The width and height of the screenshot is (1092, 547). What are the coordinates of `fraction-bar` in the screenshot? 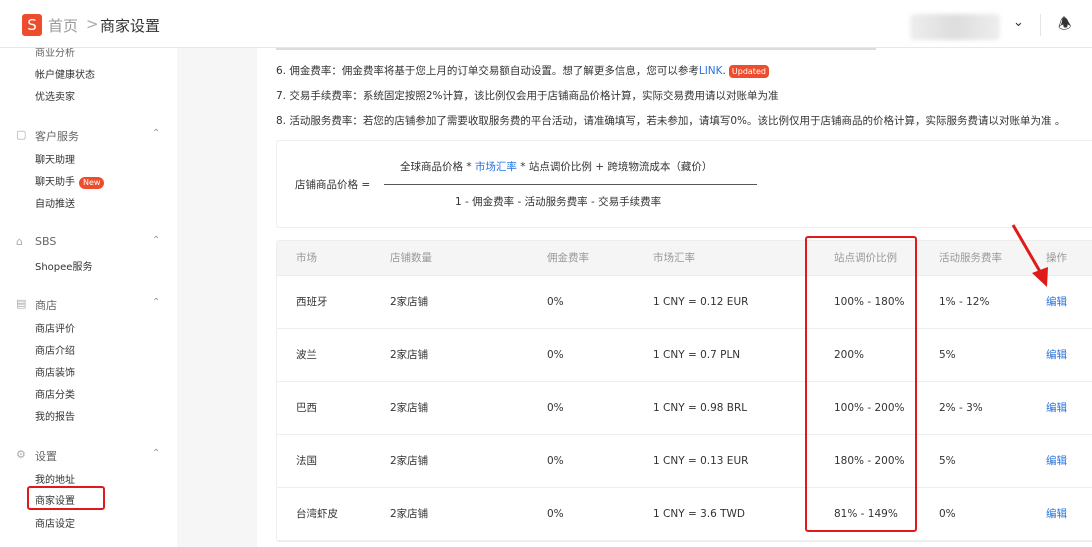 It's located at (570, 184).